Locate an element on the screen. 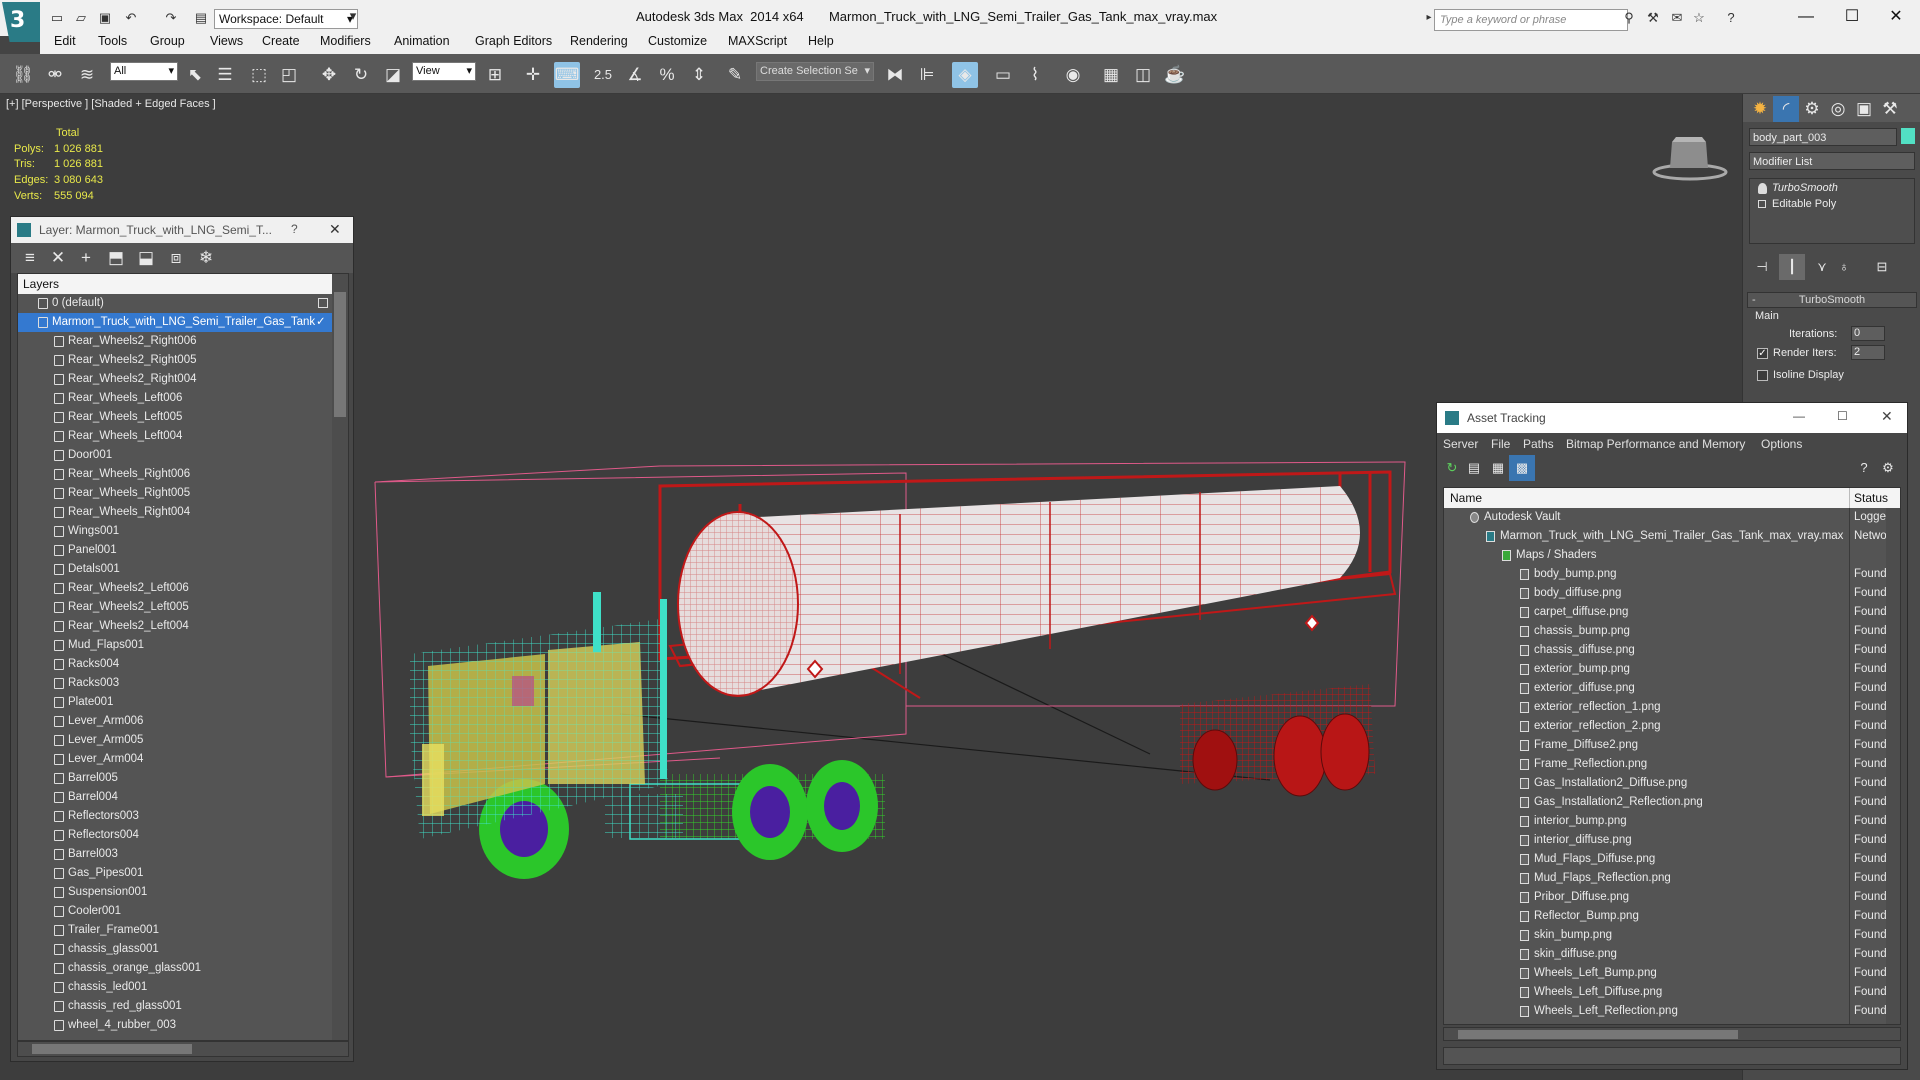 Image resolution: width=1920 pixels, height=1080 pixels. unlink-icon: ⚮ is located at coordinates (55, 75).